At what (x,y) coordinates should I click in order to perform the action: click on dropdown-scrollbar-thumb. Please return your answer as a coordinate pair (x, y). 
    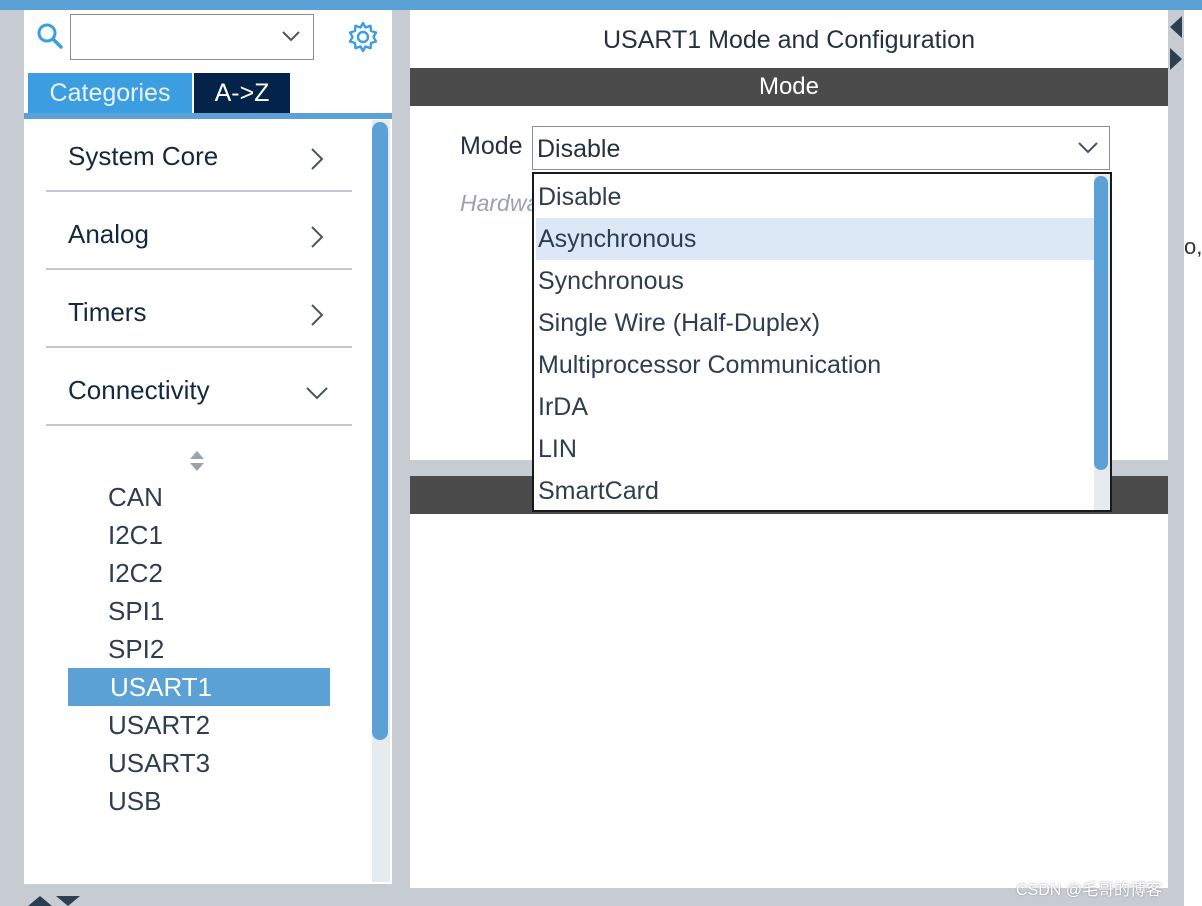
    Looking at the image, I should click on (1101, 323).